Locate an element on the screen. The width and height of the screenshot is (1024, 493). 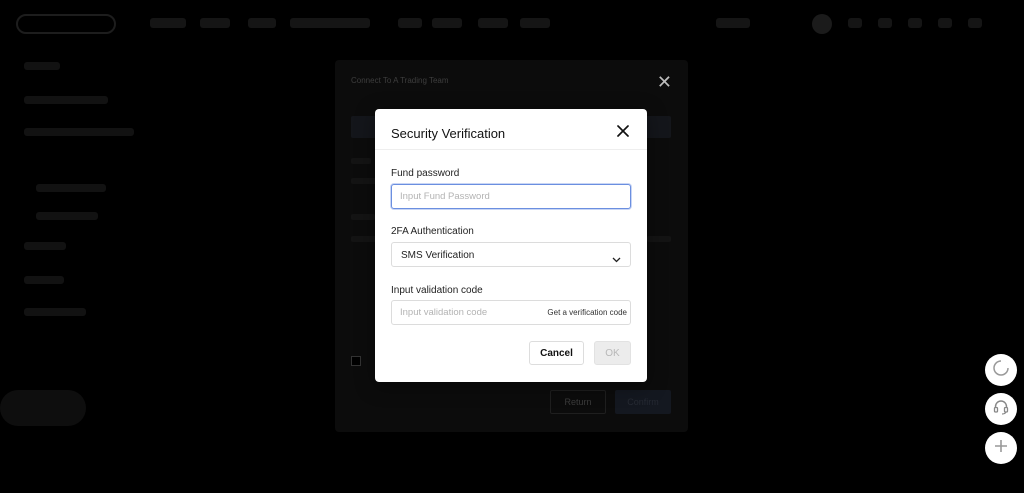
theme-toggle-button is located at coordinates (1001, 370).